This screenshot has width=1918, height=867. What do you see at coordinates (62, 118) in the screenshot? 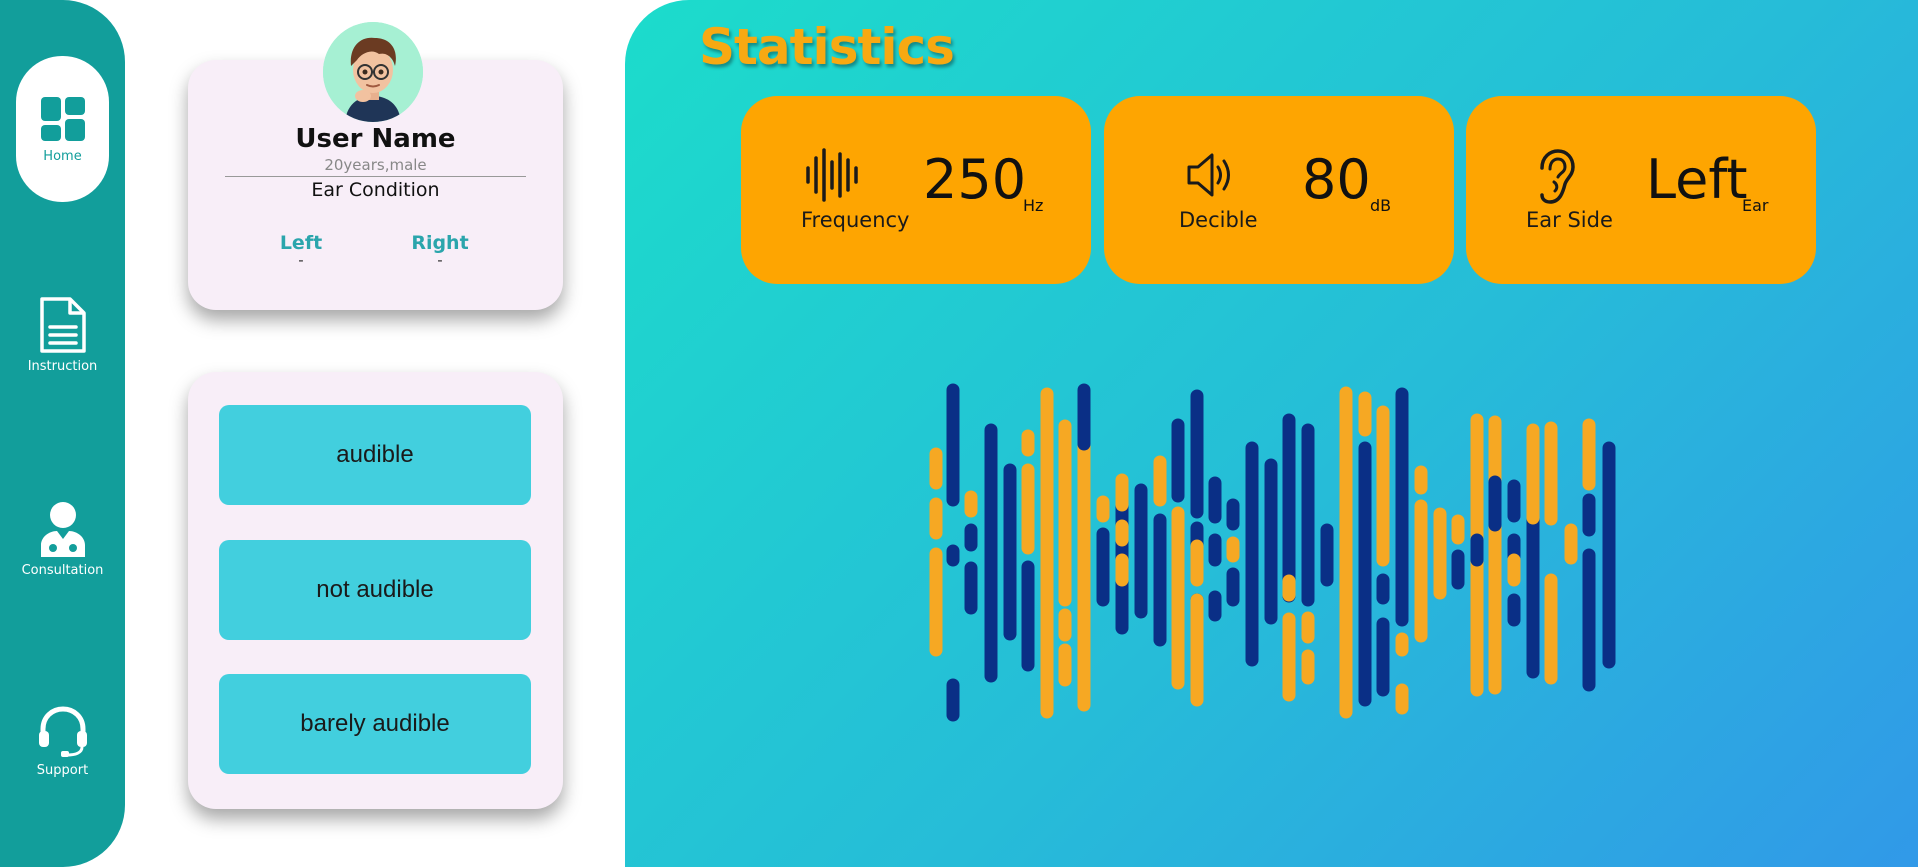
I see `dashboard-icon` at bounding box center [62, 118].